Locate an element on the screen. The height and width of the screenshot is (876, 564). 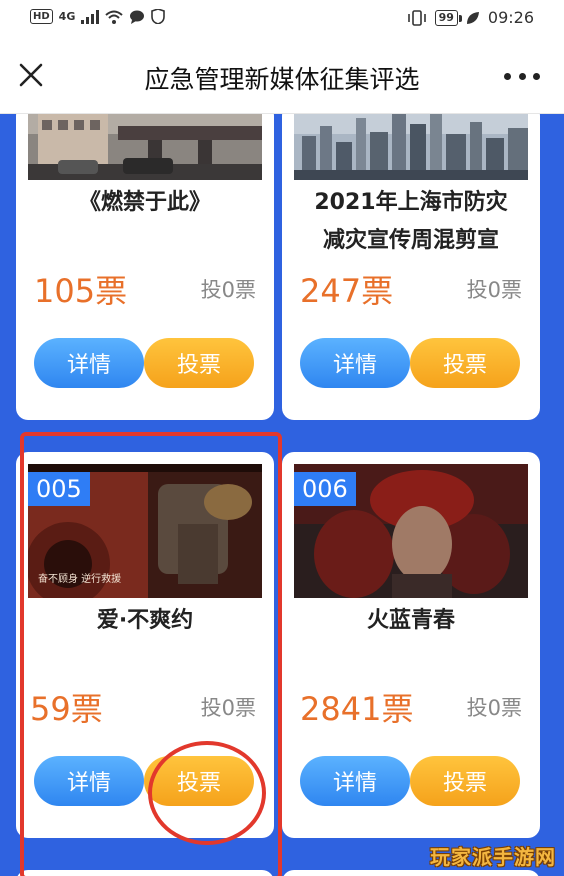
chat-bubble-icon is located at coordinates (137, 17).